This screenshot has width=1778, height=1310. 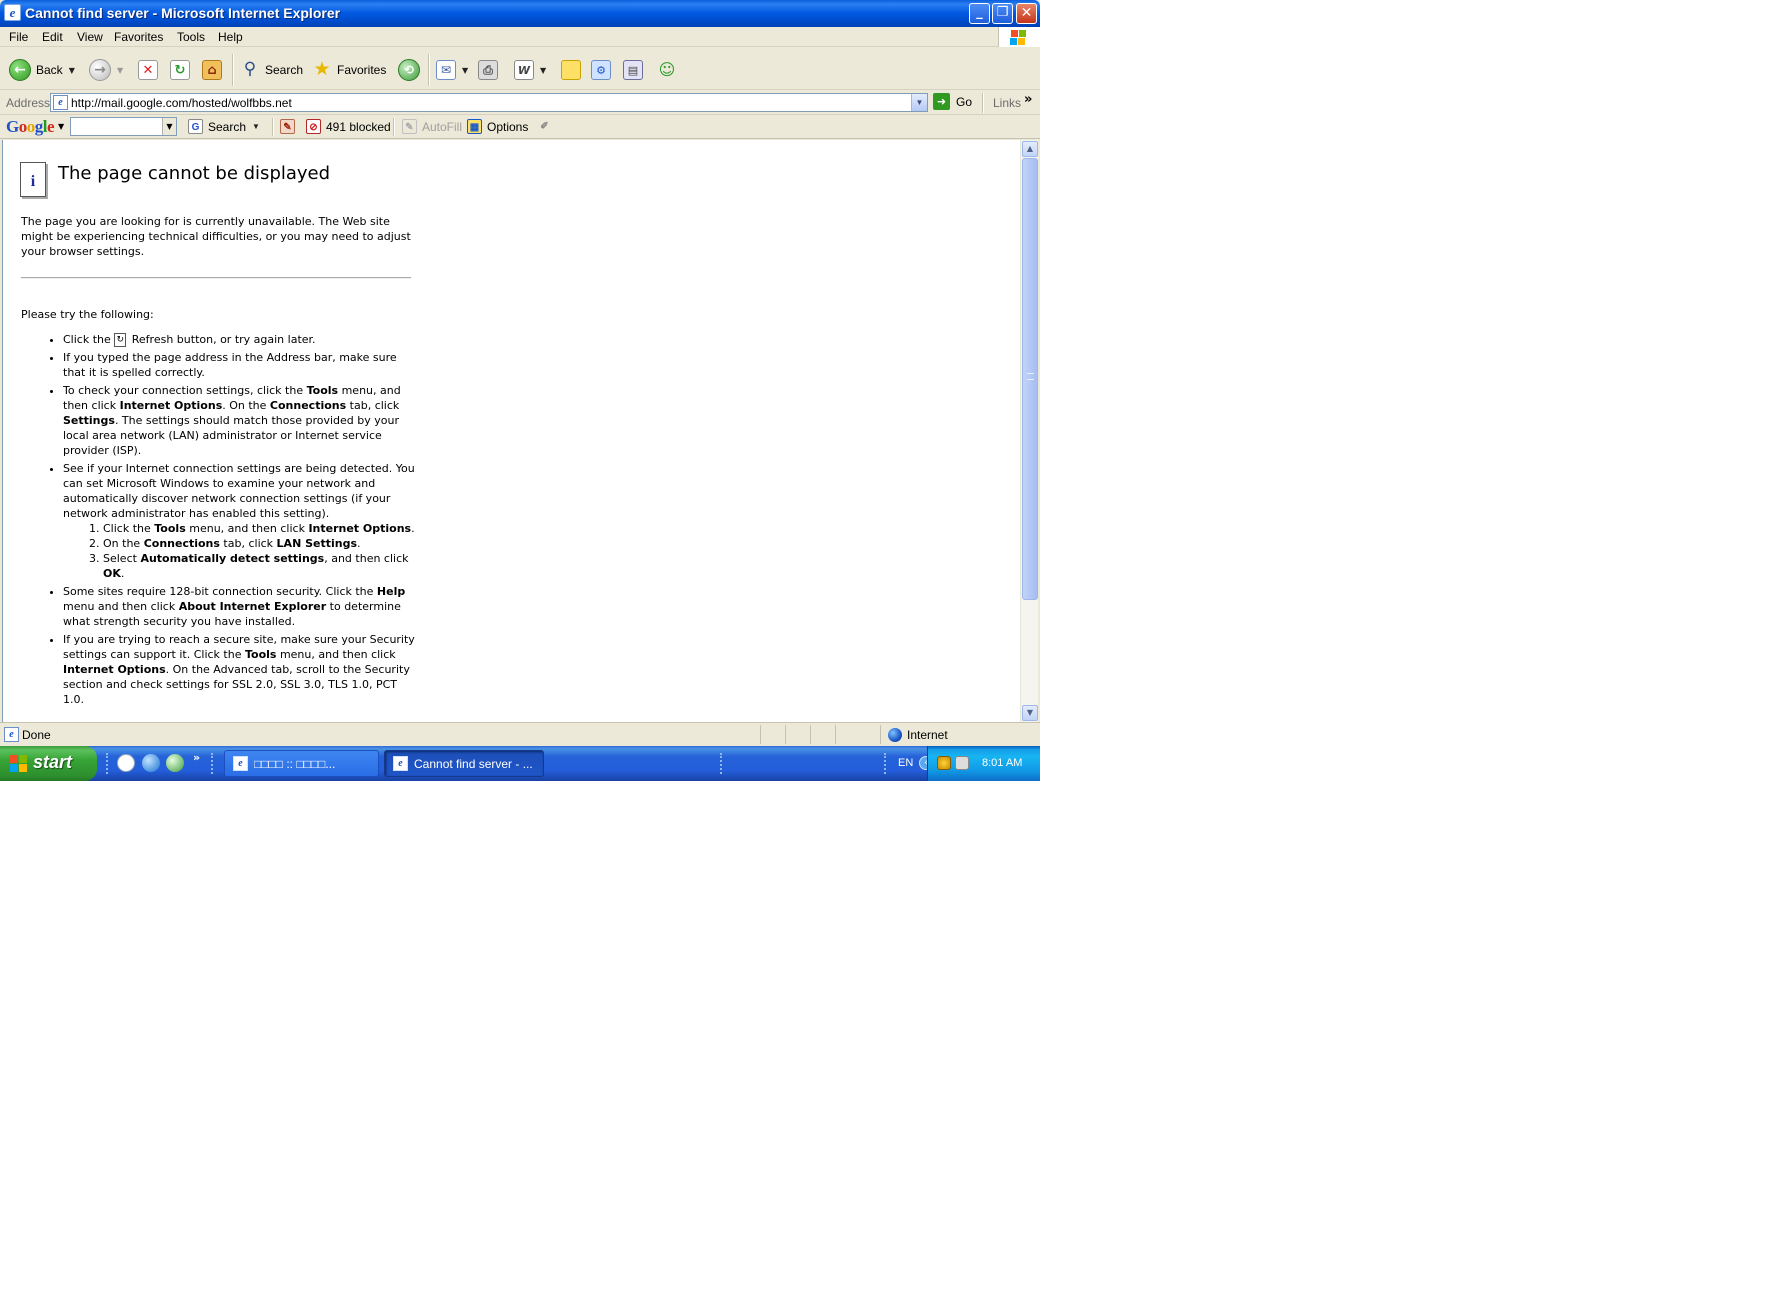 I want to click on stop-icon: ✕, so click(x=148, y=70).